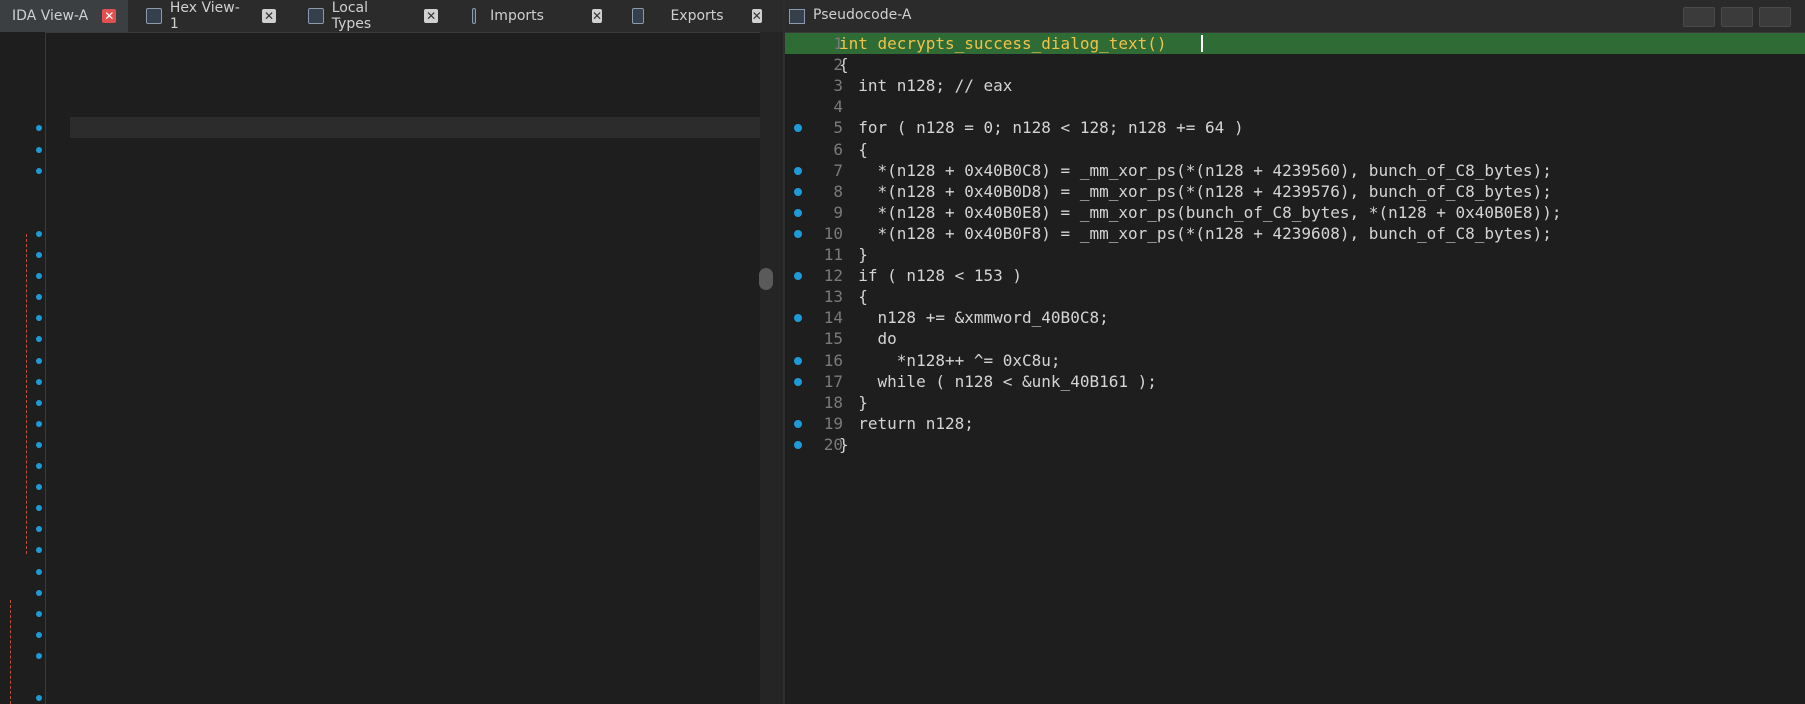 The height and width of the screenshot is (704, 1805). I want to click on pseudocode-line: 4, so click(1295, 106).